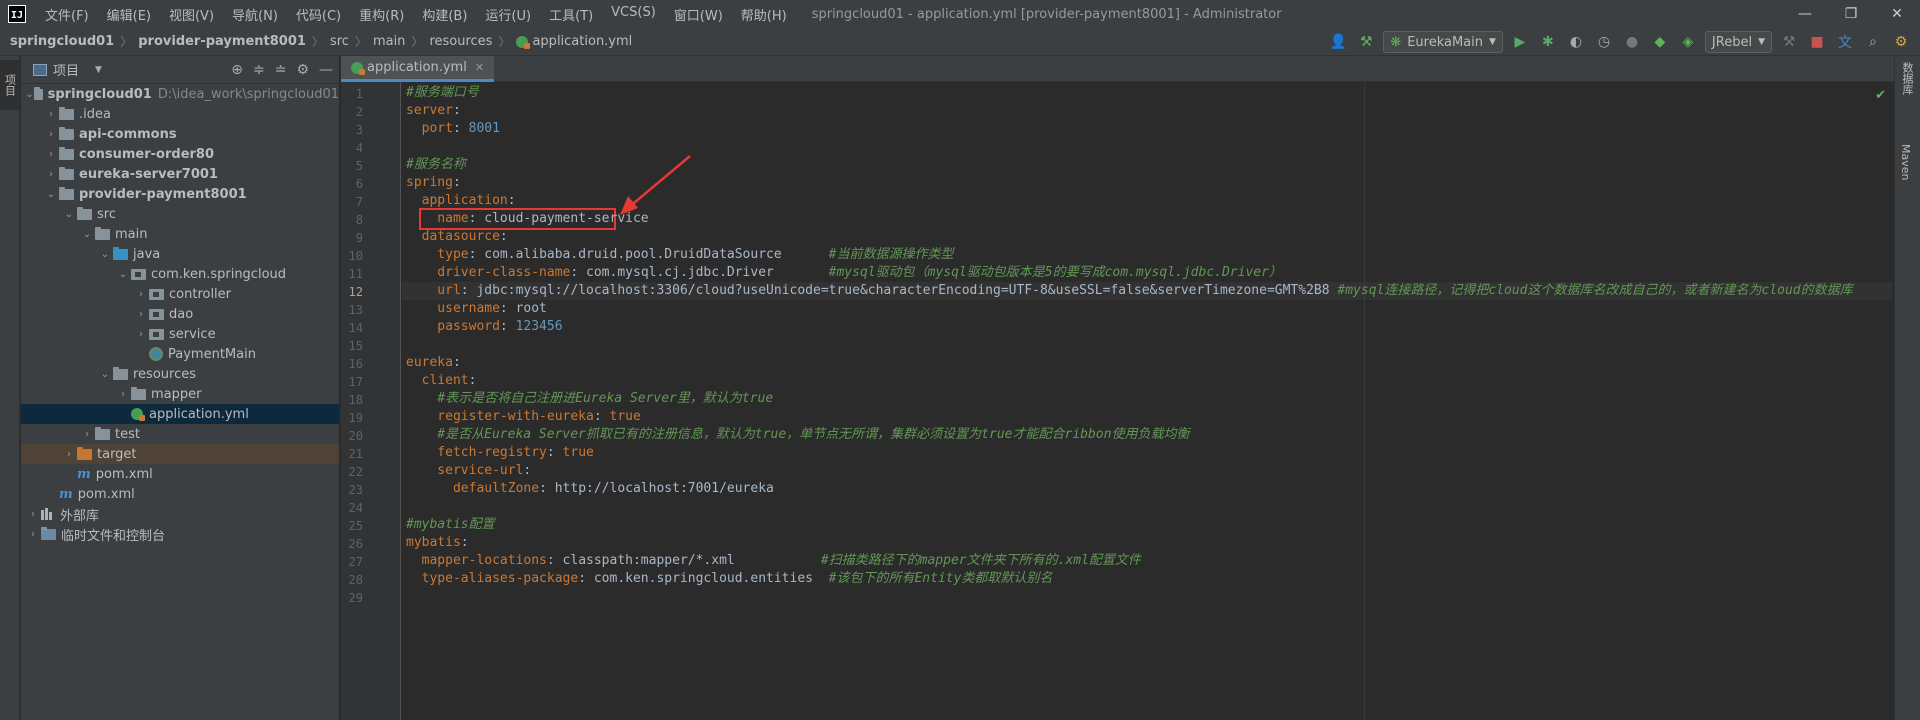 This screenshot has height=720, width=1920. Describe the element at coordinates (326, 70) in the screenshot. I see `hide-icon: —` at that location.